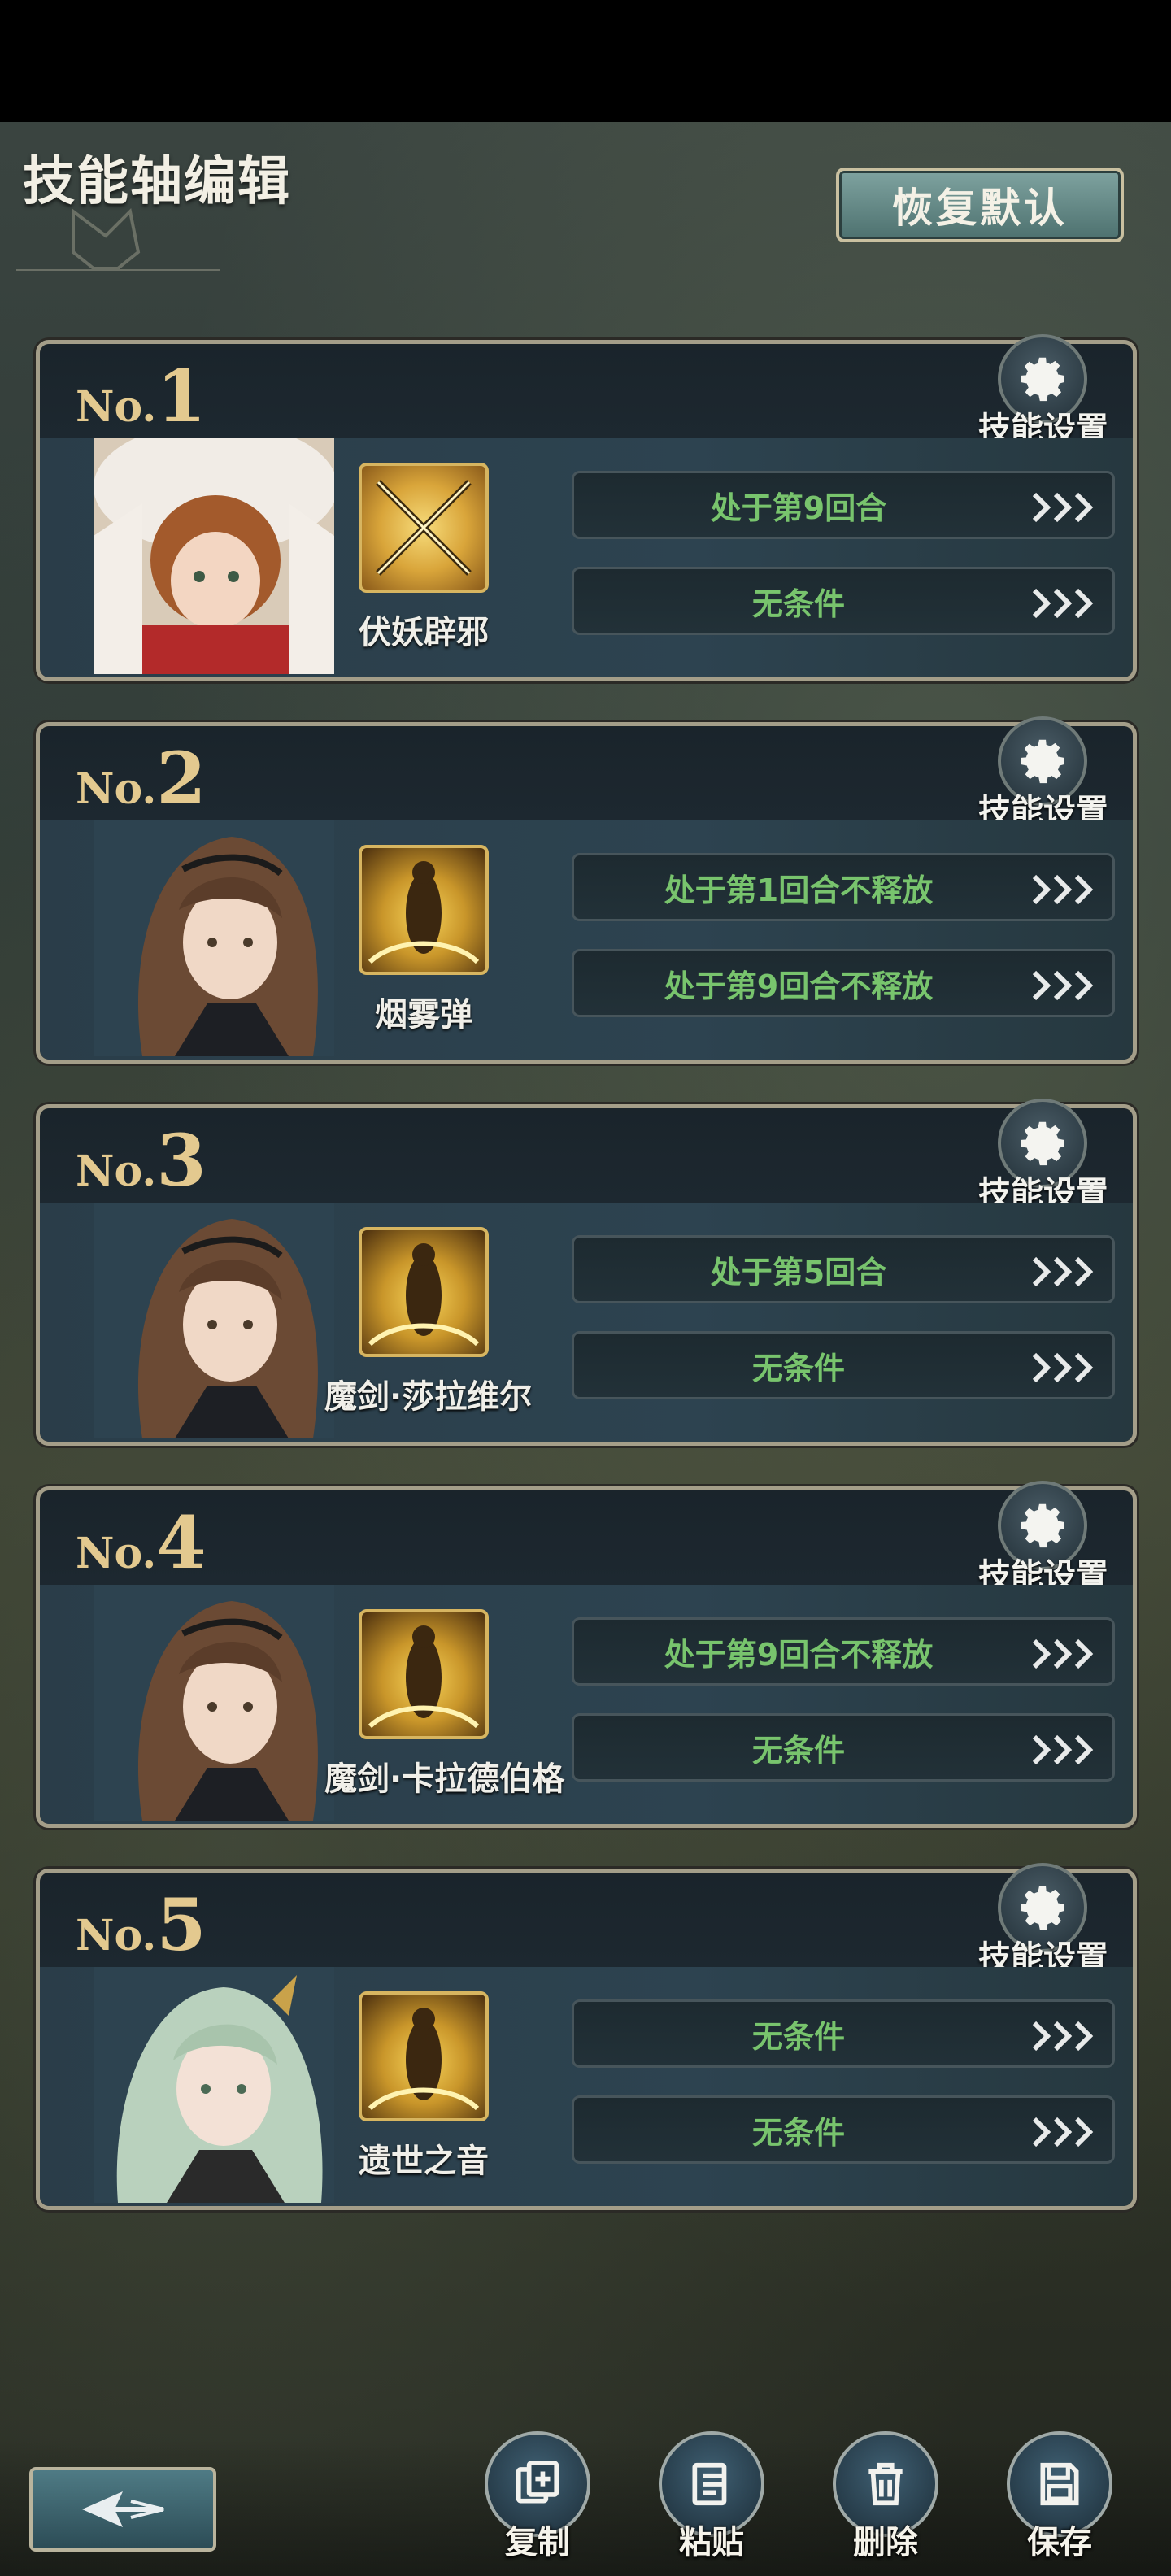  Describe the element at coordinates (537, 2543) in the screenshot. I see `copy-label: 复制` at that location.